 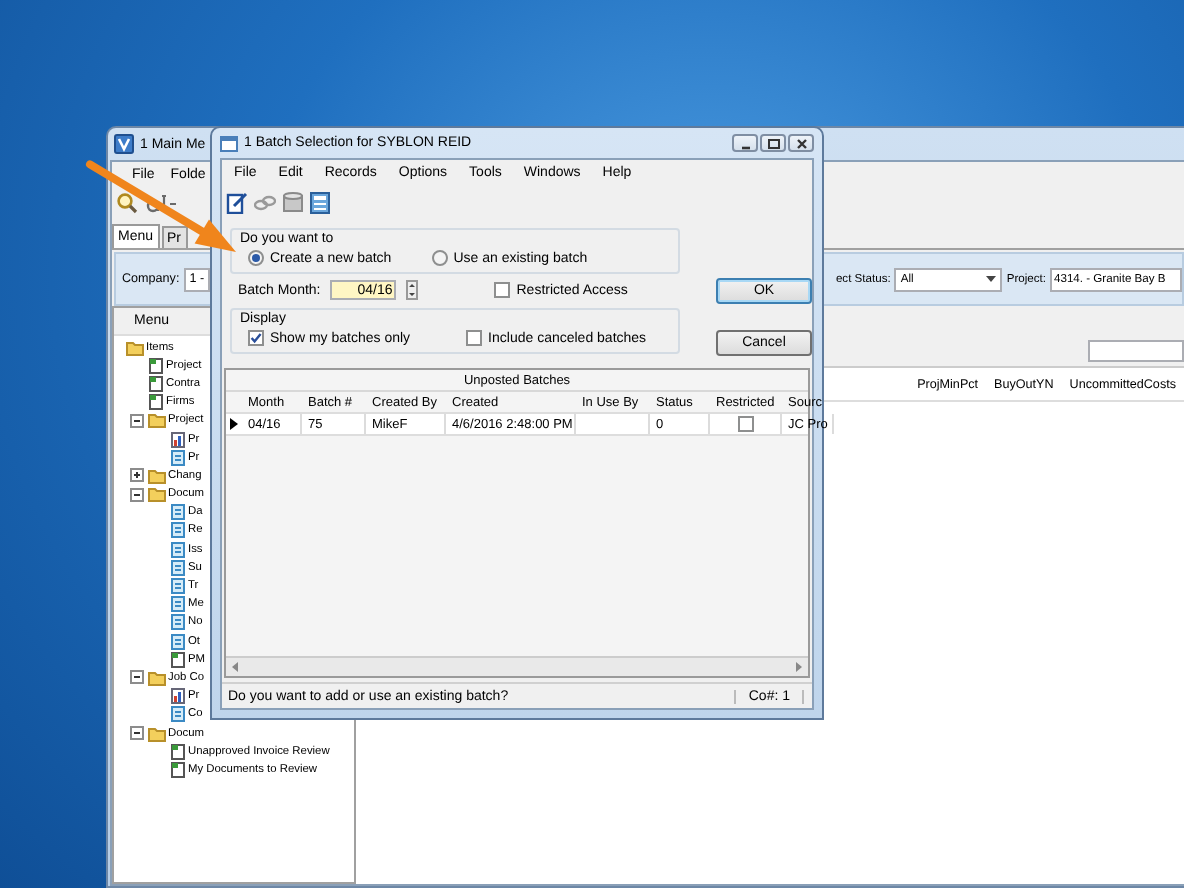 I want to click on horizontal-scrollbar, so click(x=517, y=666).